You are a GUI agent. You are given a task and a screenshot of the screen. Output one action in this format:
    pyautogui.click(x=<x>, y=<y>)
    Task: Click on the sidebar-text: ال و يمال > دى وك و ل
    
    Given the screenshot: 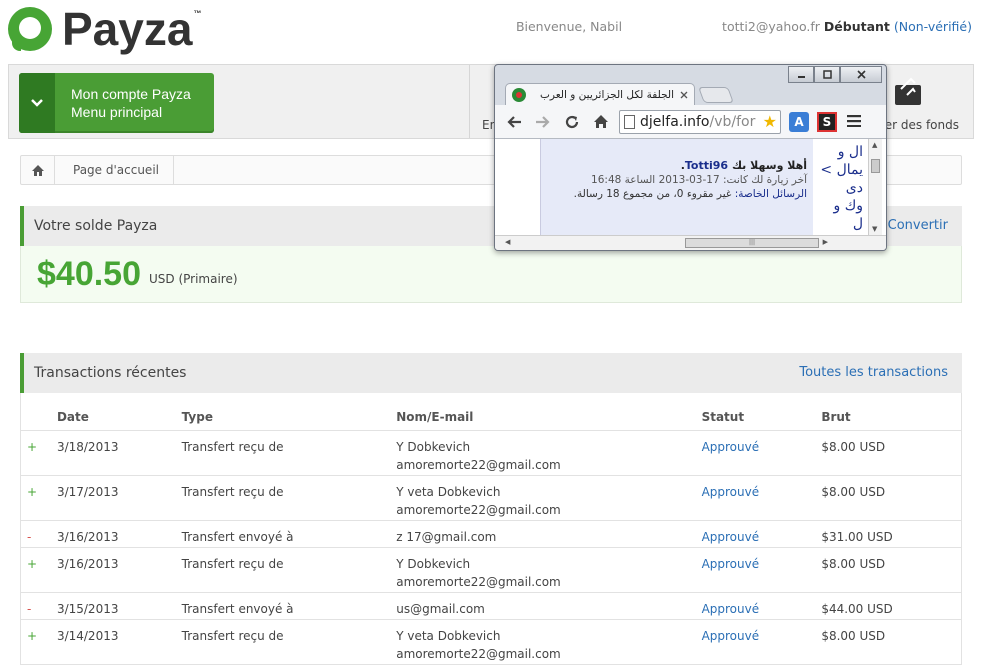 What is the action you would take?
    pyautogui.click(x=840, y=187)
    